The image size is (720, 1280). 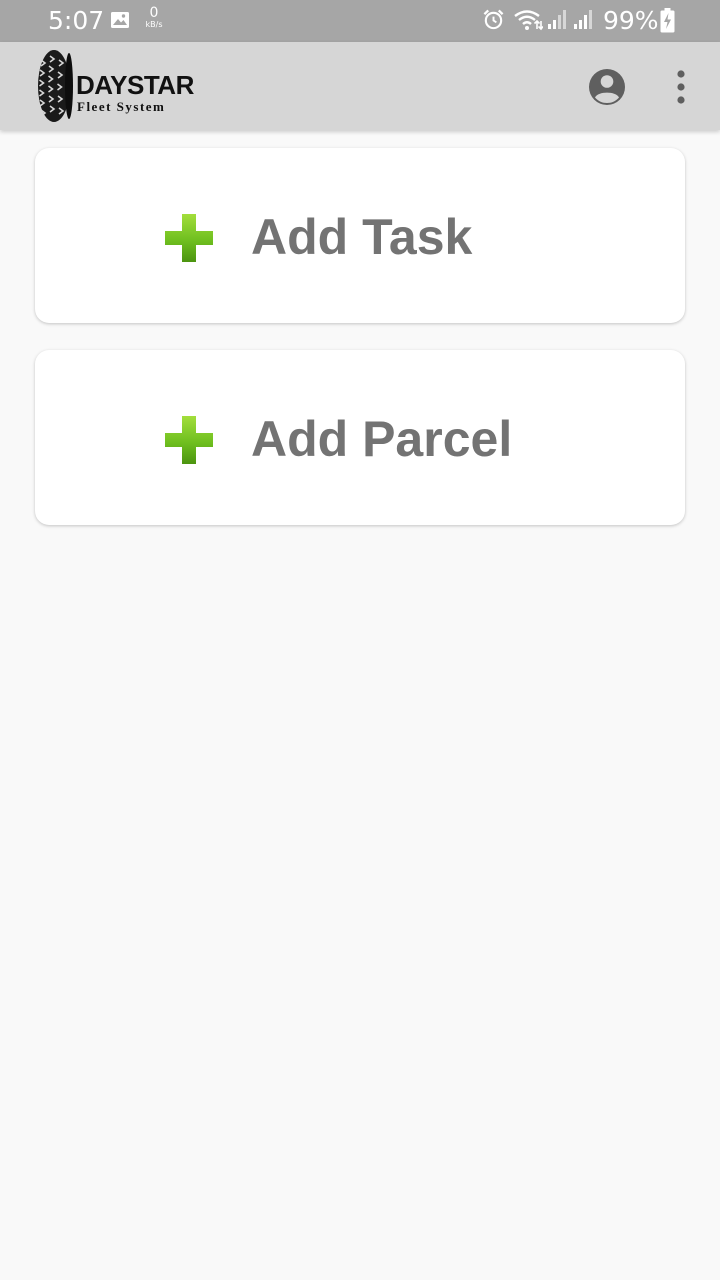 What do you see at coordinates (360, 86) in the screenshot?
I see `app-bar: DAYSTAR Fleet System` at bounding box center [360, 86].